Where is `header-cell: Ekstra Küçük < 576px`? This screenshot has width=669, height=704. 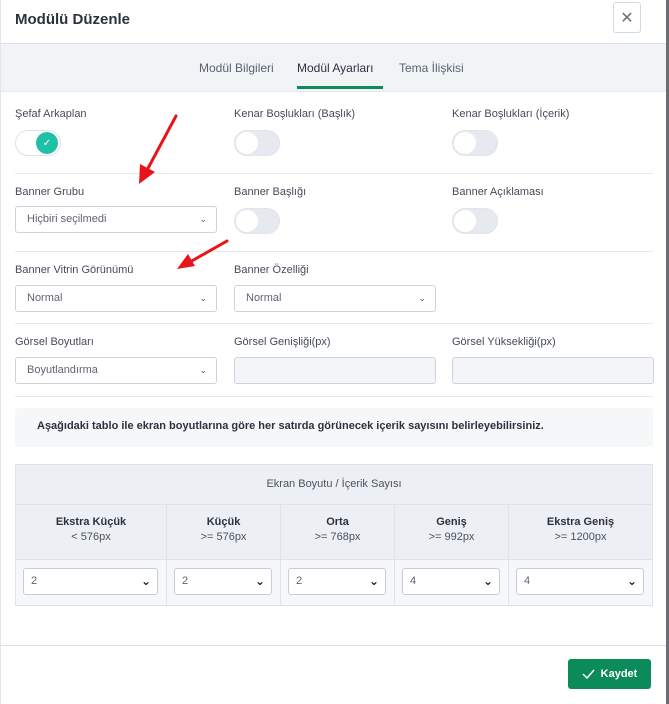
header-cell: Ekstra Küçük < 576px is located at coordinates (91, 532).